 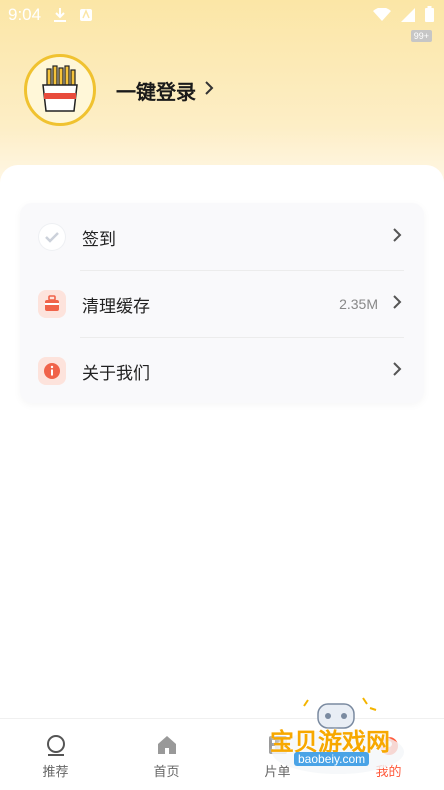 What do you see at coordinates (167, 745) in the screenshot?
I see `home-icon` at bounding box center [167, 745].